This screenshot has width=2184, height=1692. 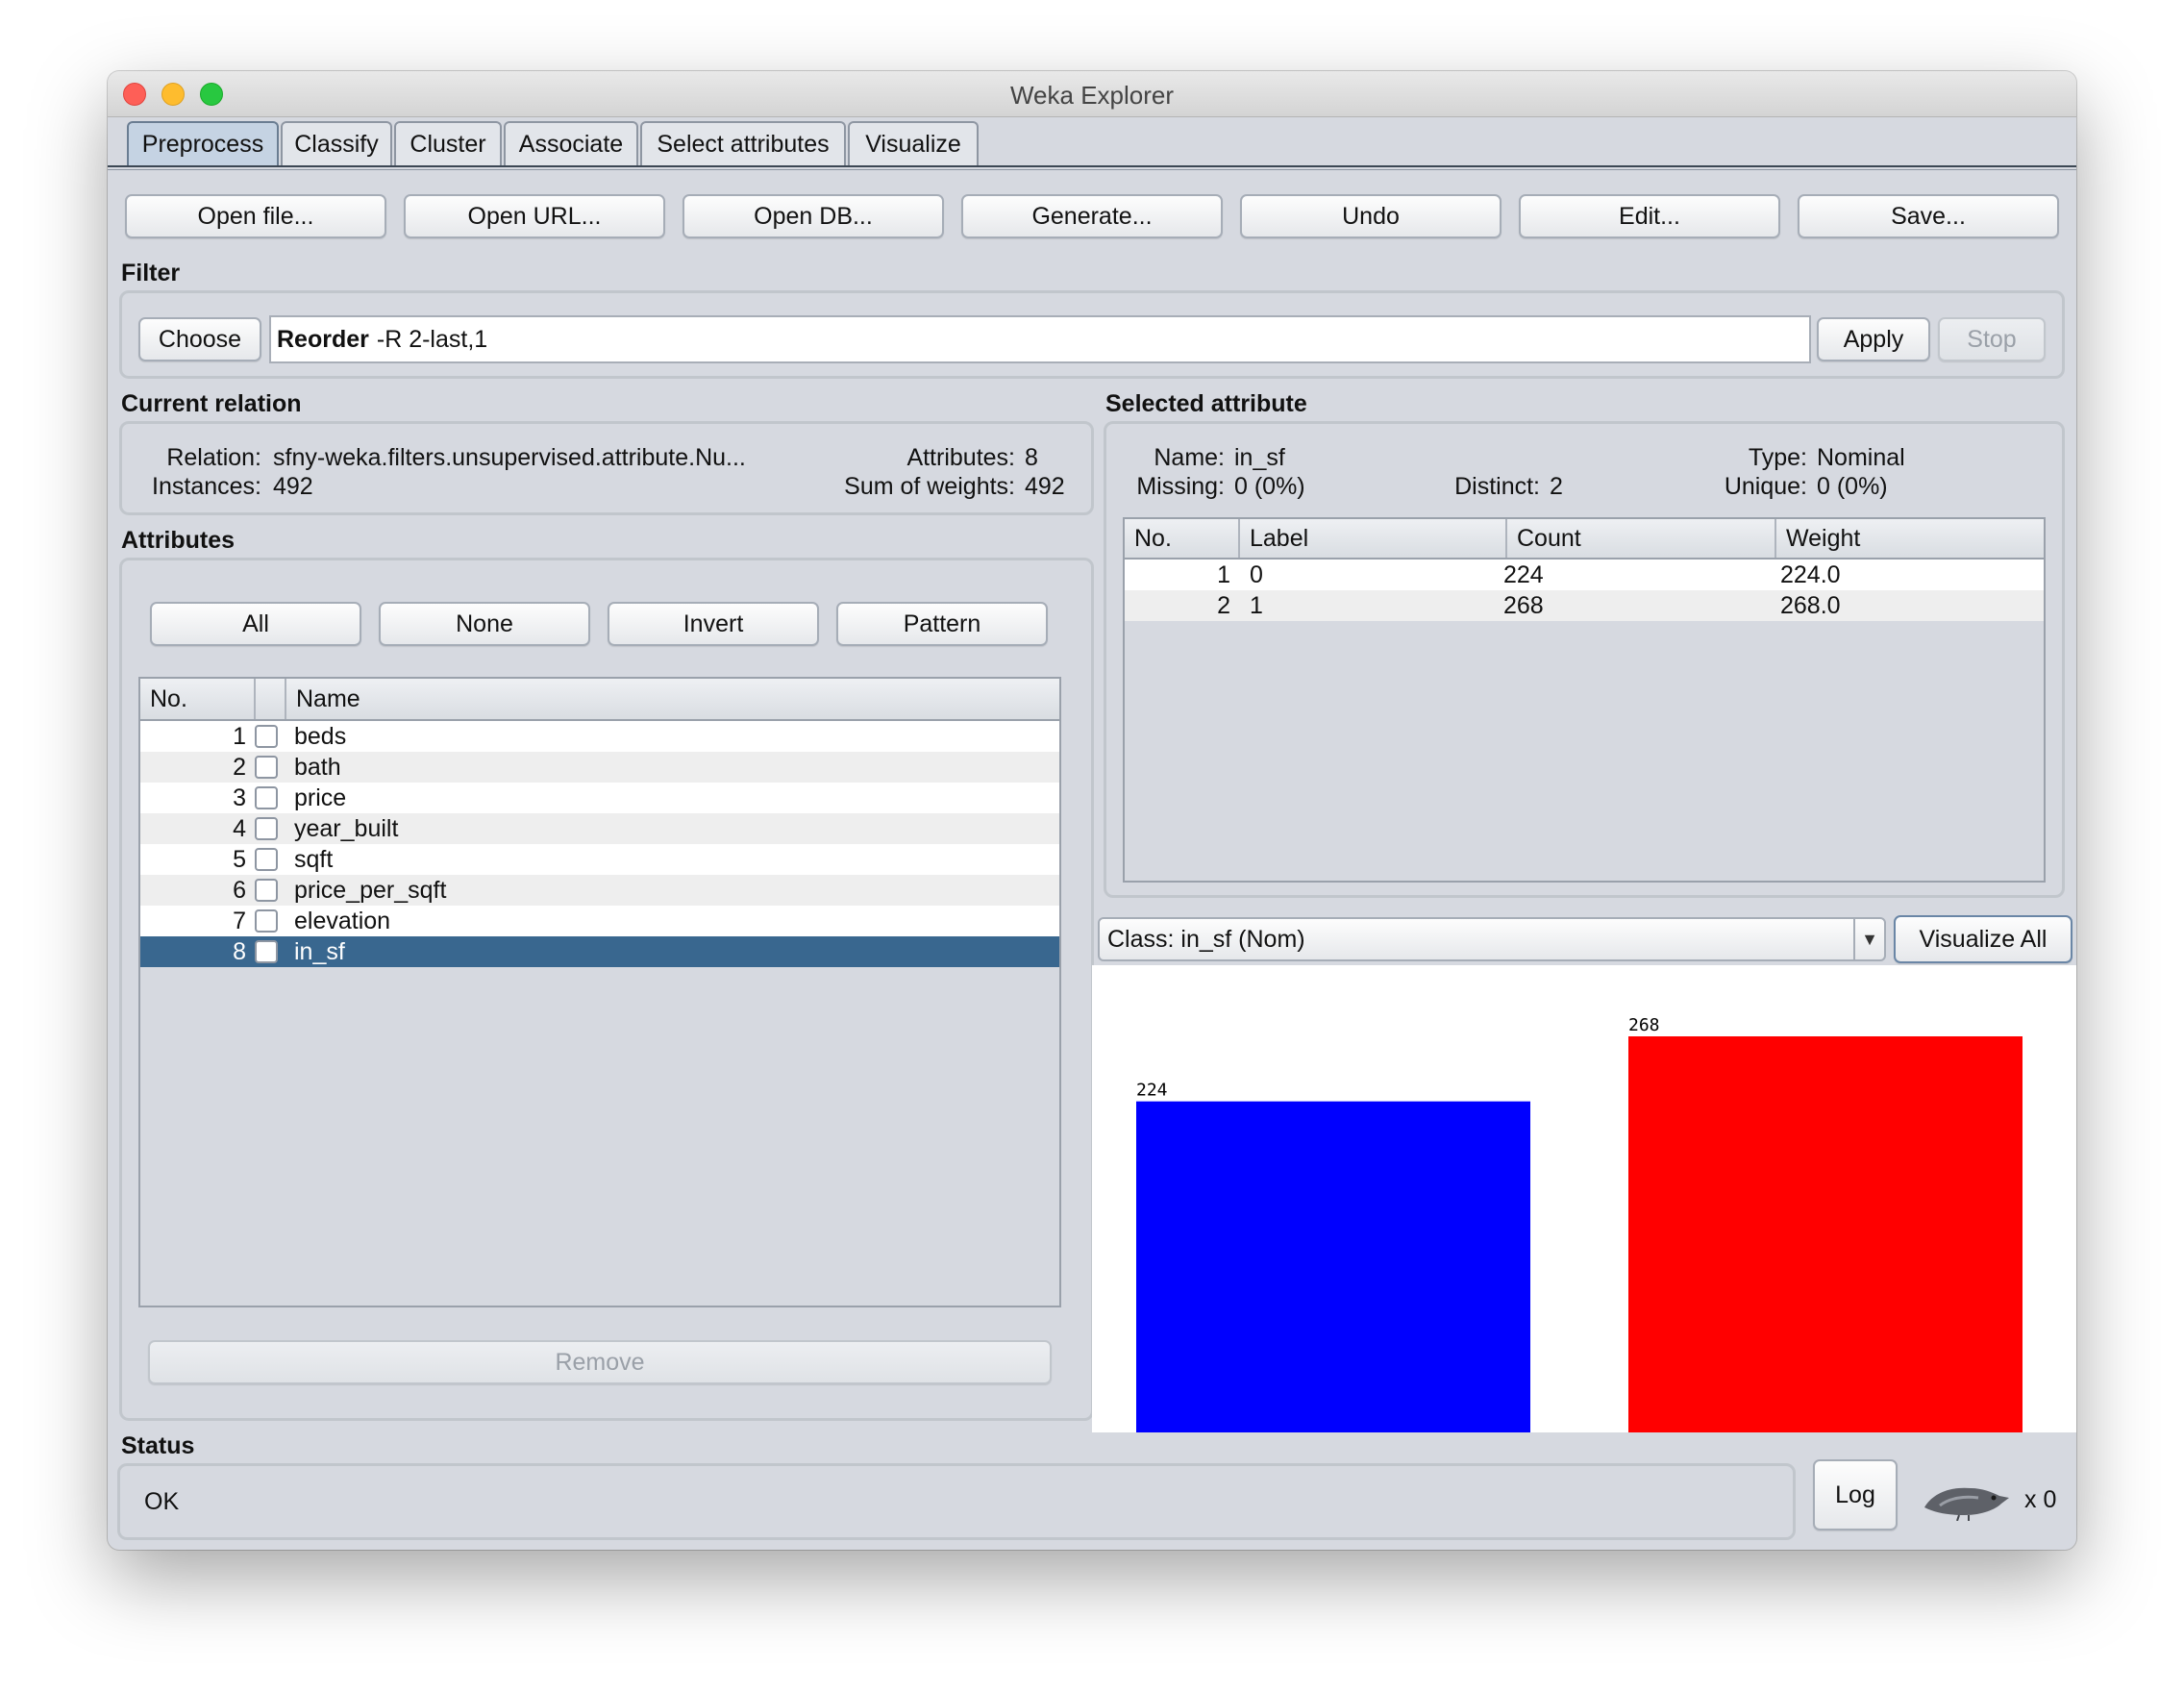 What do you see at coordinates (1497, 486) in the screenshot?
I see `distinct-key: Distinct:` at bounding box center [1497, 486].